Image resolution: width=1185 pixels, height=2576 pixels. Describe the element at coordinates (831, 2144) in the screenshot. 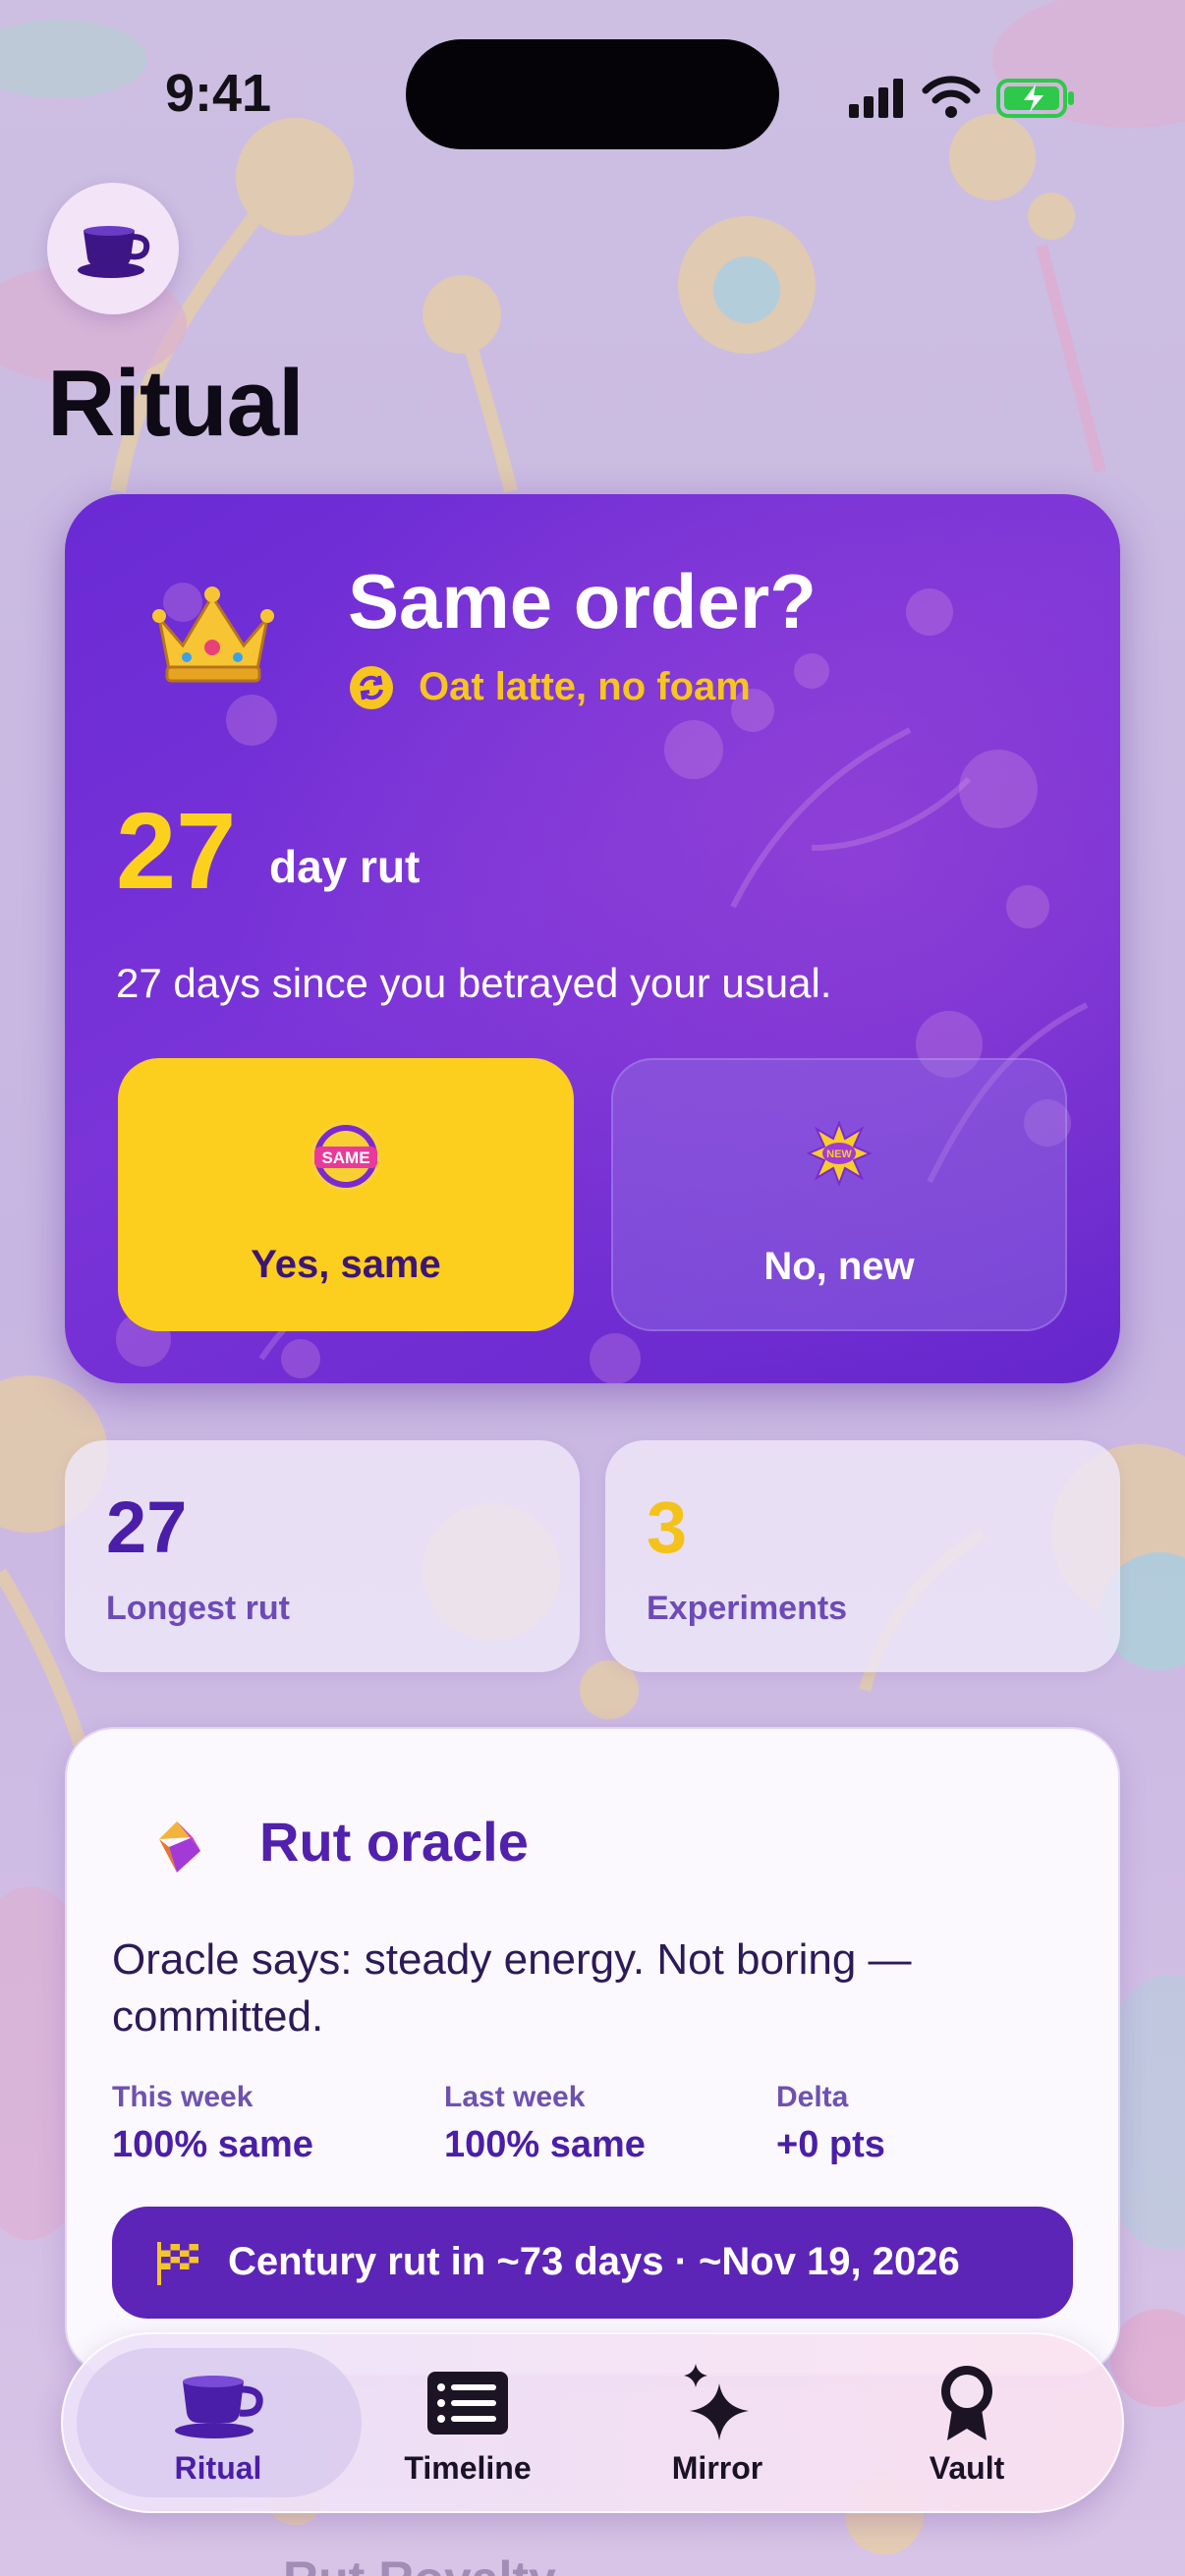

I see `metric-value: +0 pts` at that location.